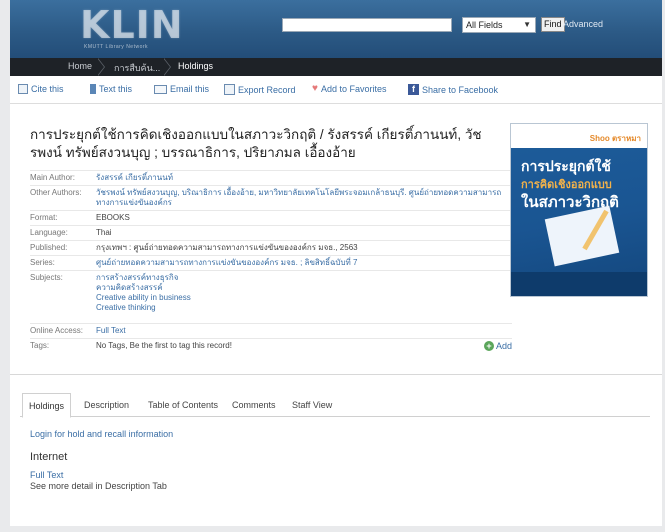 The image size is (665, 532). I want to click on detail-row-format: Format: EBOOKS, so click(271, 217).